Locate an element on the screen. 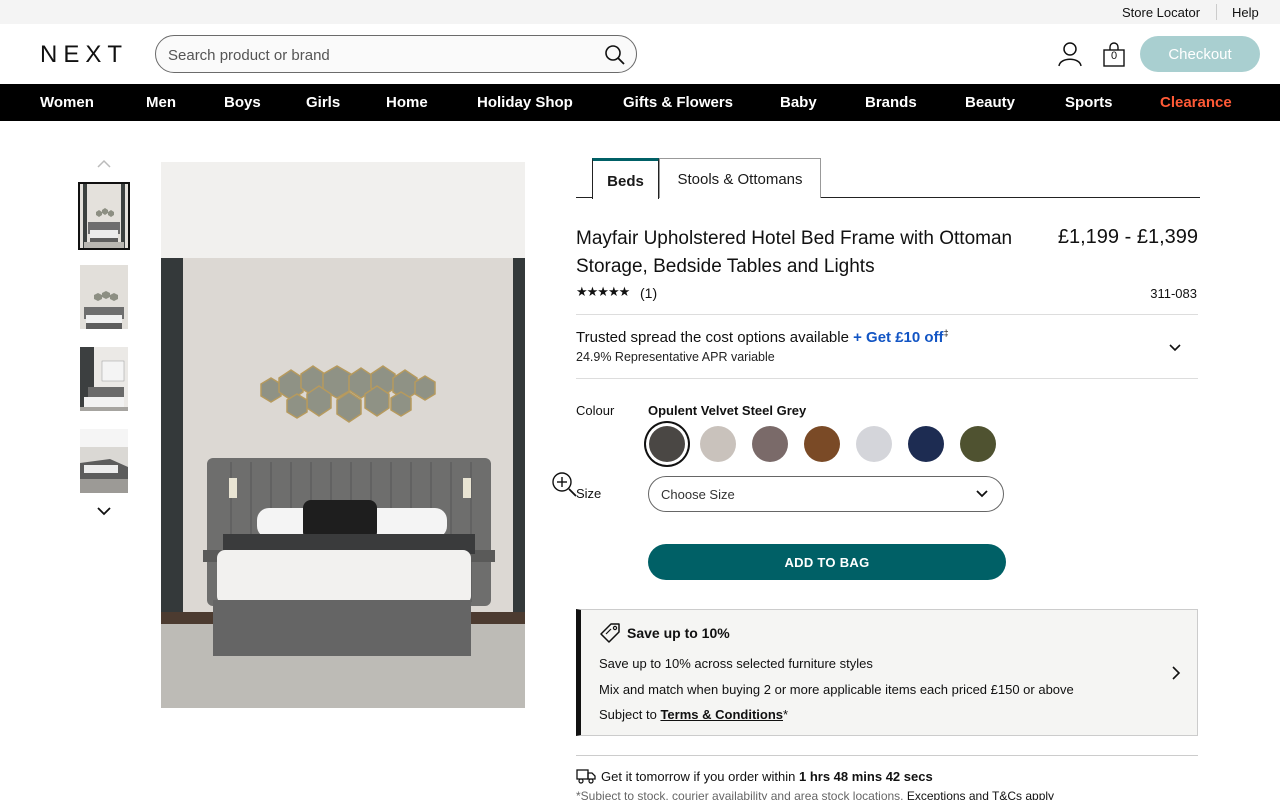 This screenshot has width=1280, height=800. utility-divider is located at coordinates (1216, 12).